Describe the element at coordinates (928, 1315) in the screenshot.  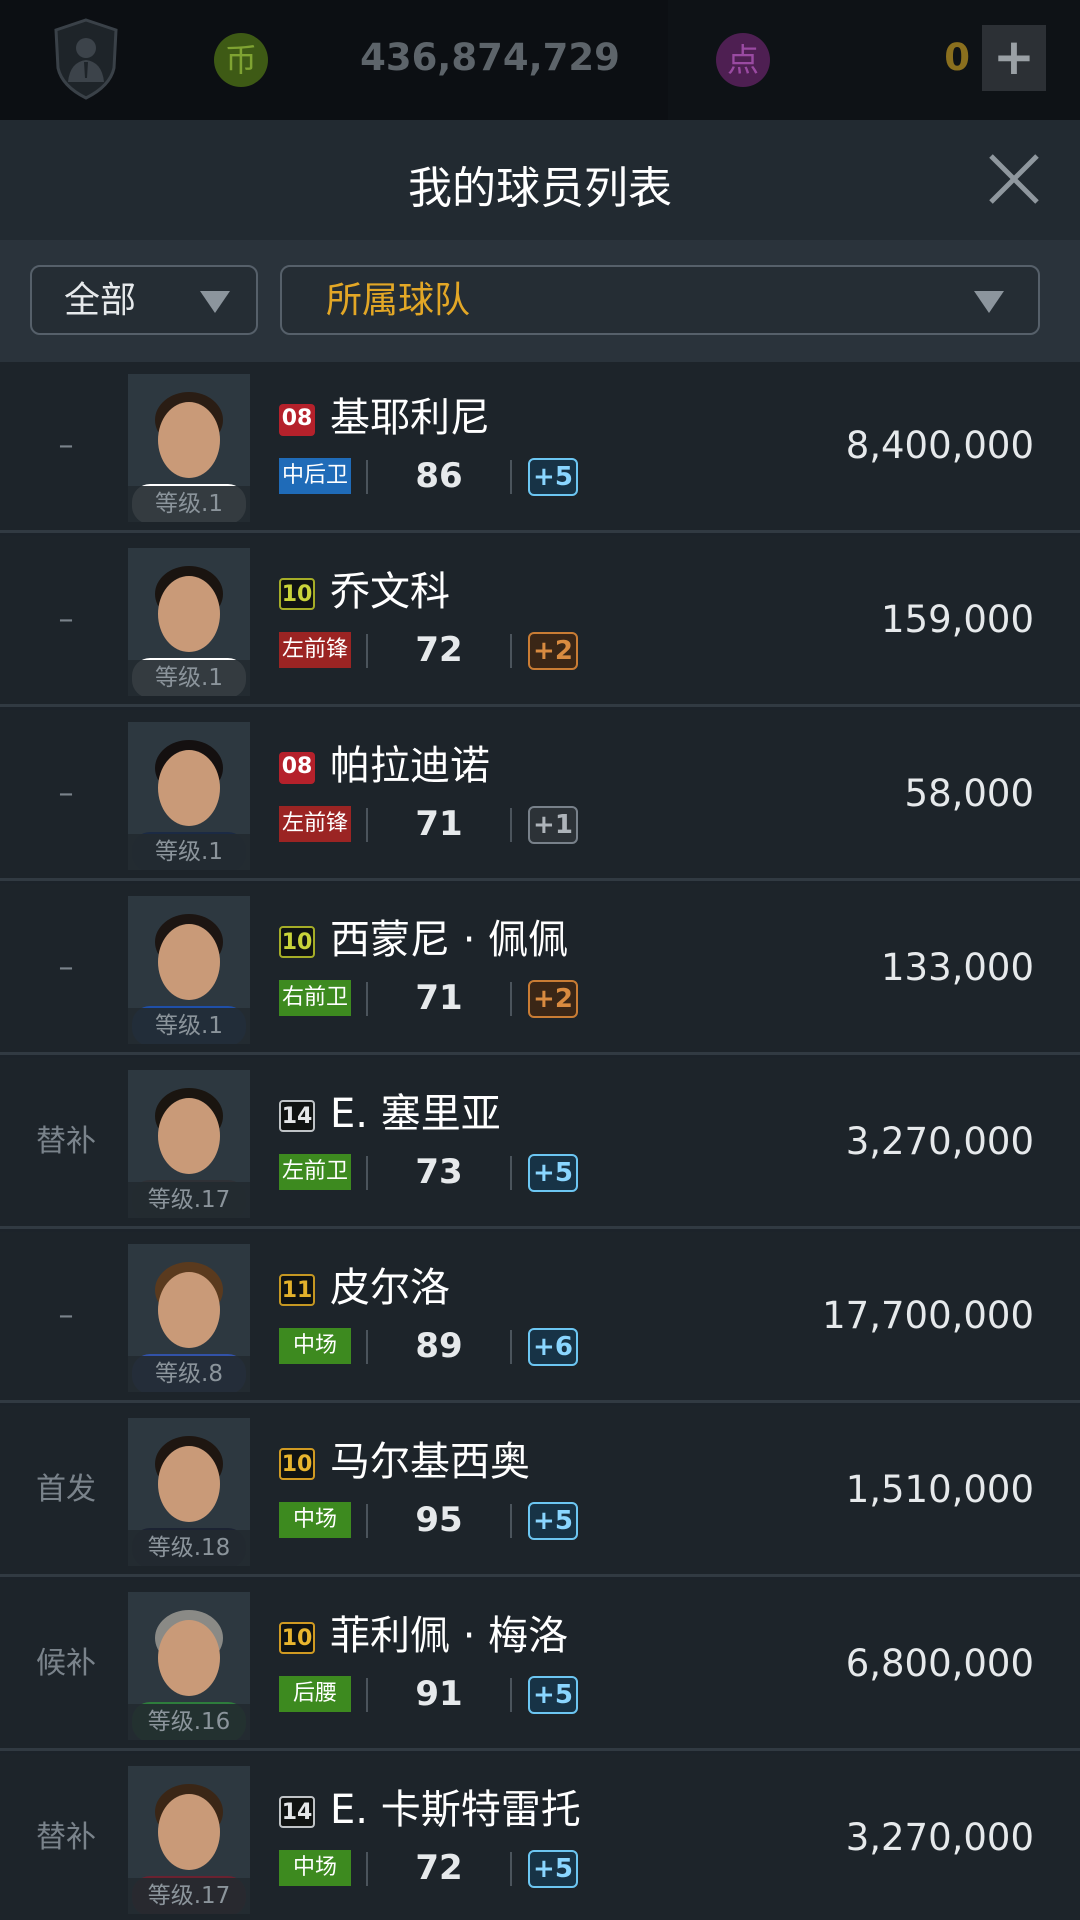
I see `player-price: 17,700,000` at that location.